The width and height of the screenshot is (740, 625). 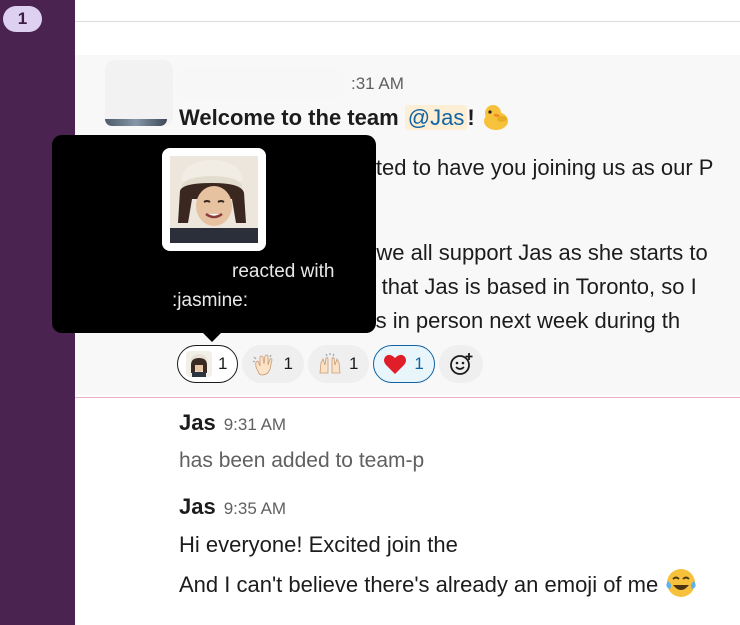 I want to click on new-messages-divider, so click(x=407, y=397).